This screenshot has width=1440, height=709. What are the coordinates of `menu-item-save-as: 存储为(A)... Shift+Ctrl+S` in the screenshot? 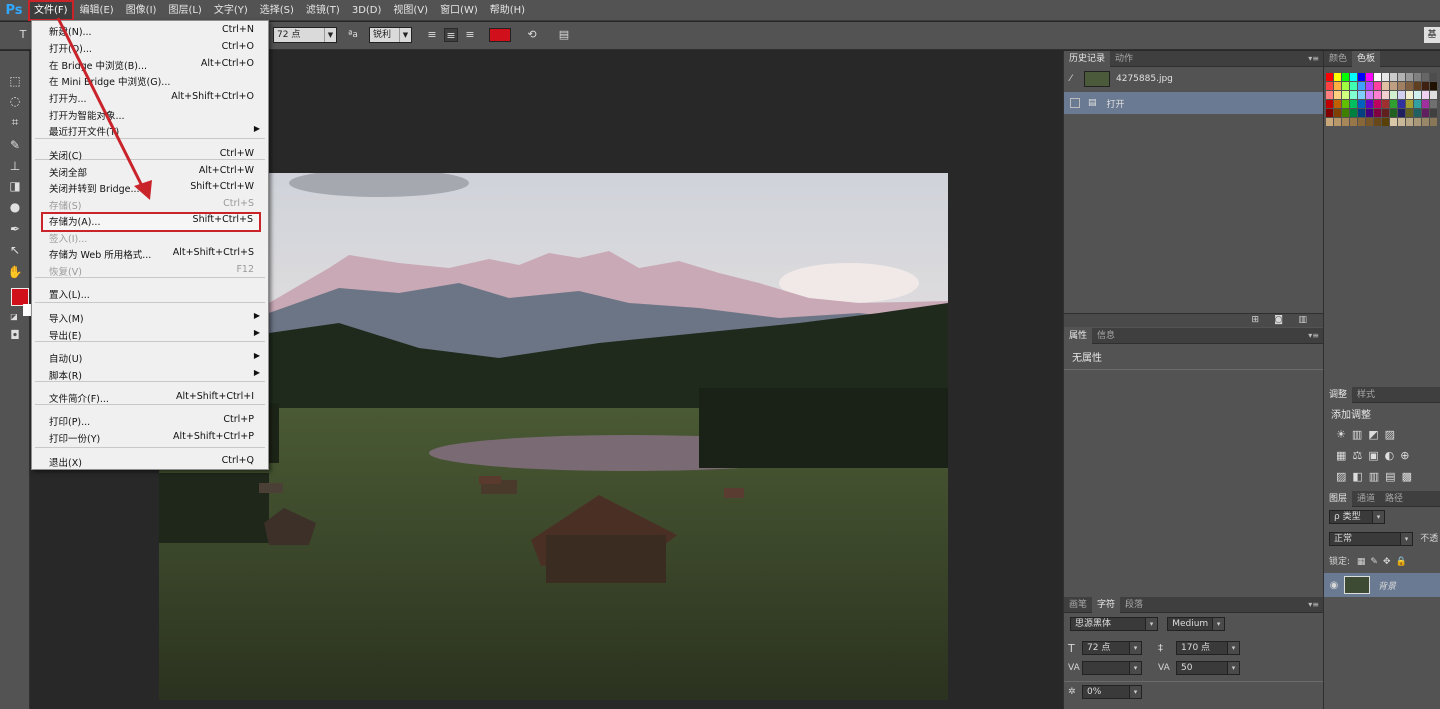 It's located at (151, 222).